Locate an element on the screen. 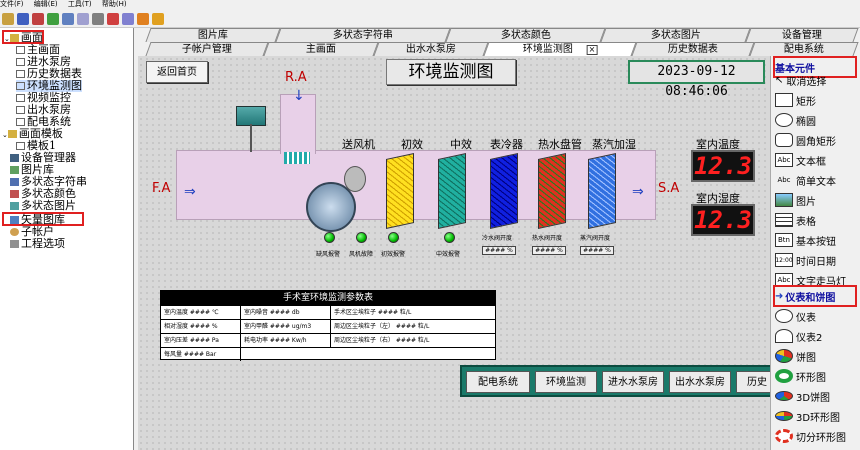  nav-environment-button: 环境监测 is located at coordinates (566, 382).